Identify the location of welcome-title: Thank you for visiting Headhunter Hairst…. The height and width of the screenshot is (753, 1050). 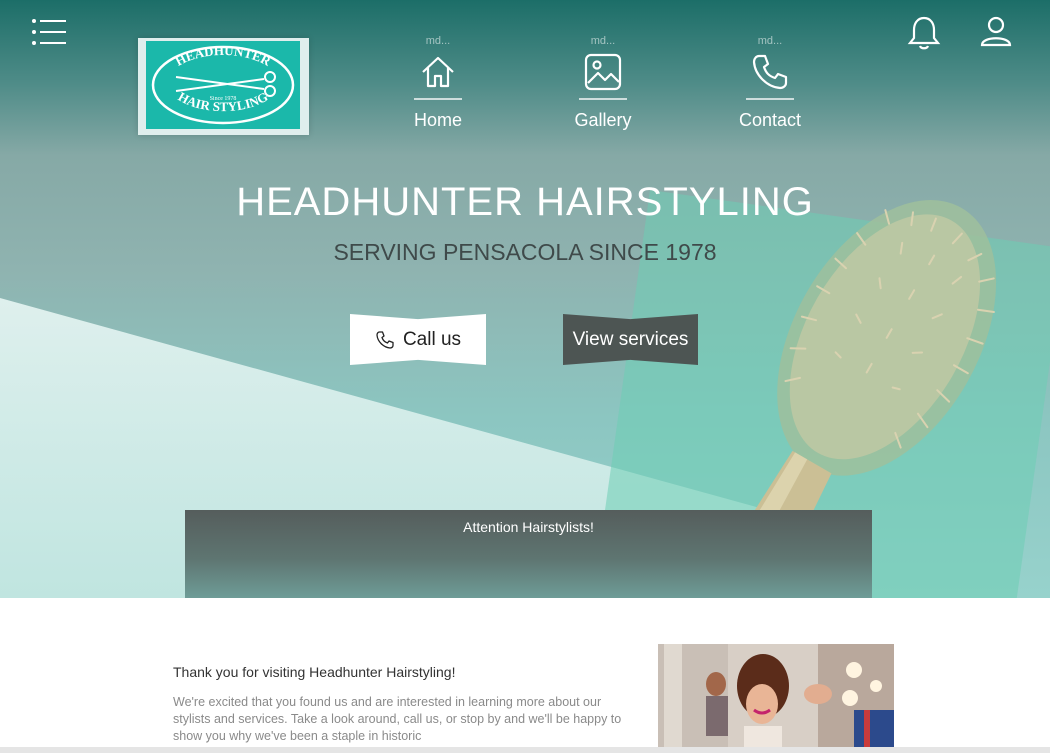
(314, 672).